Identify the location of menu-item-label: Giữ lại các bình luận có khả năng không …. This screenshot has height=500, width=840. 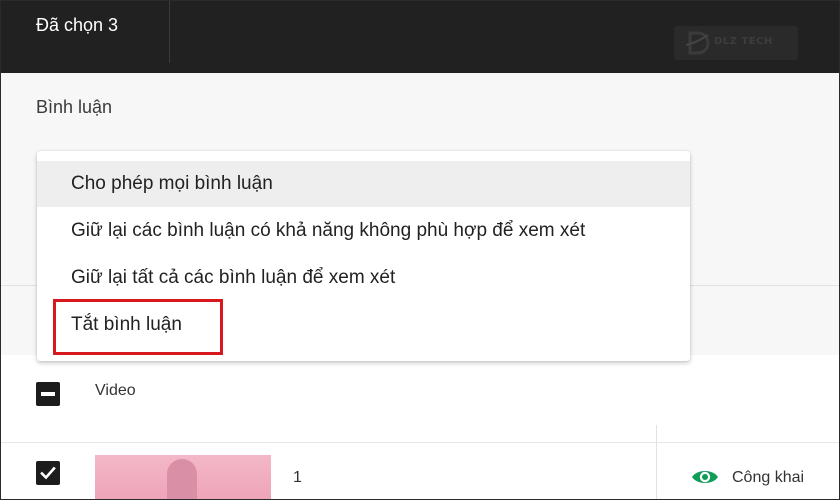
(328, 230).